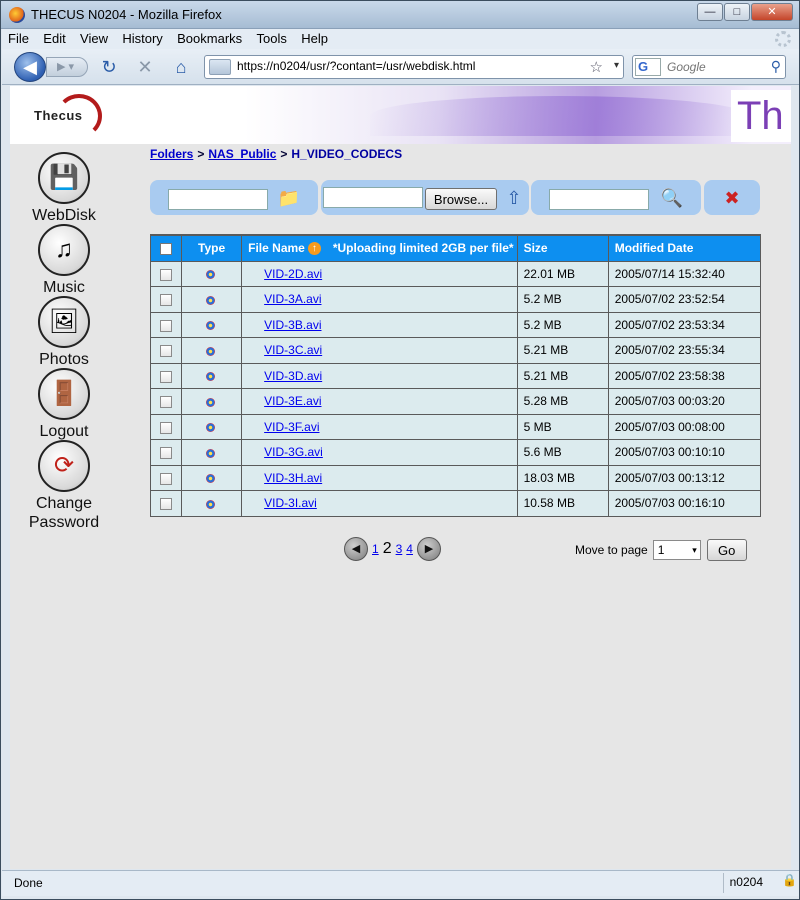  I want to click on select-all-checkbox, so click(166, 249).